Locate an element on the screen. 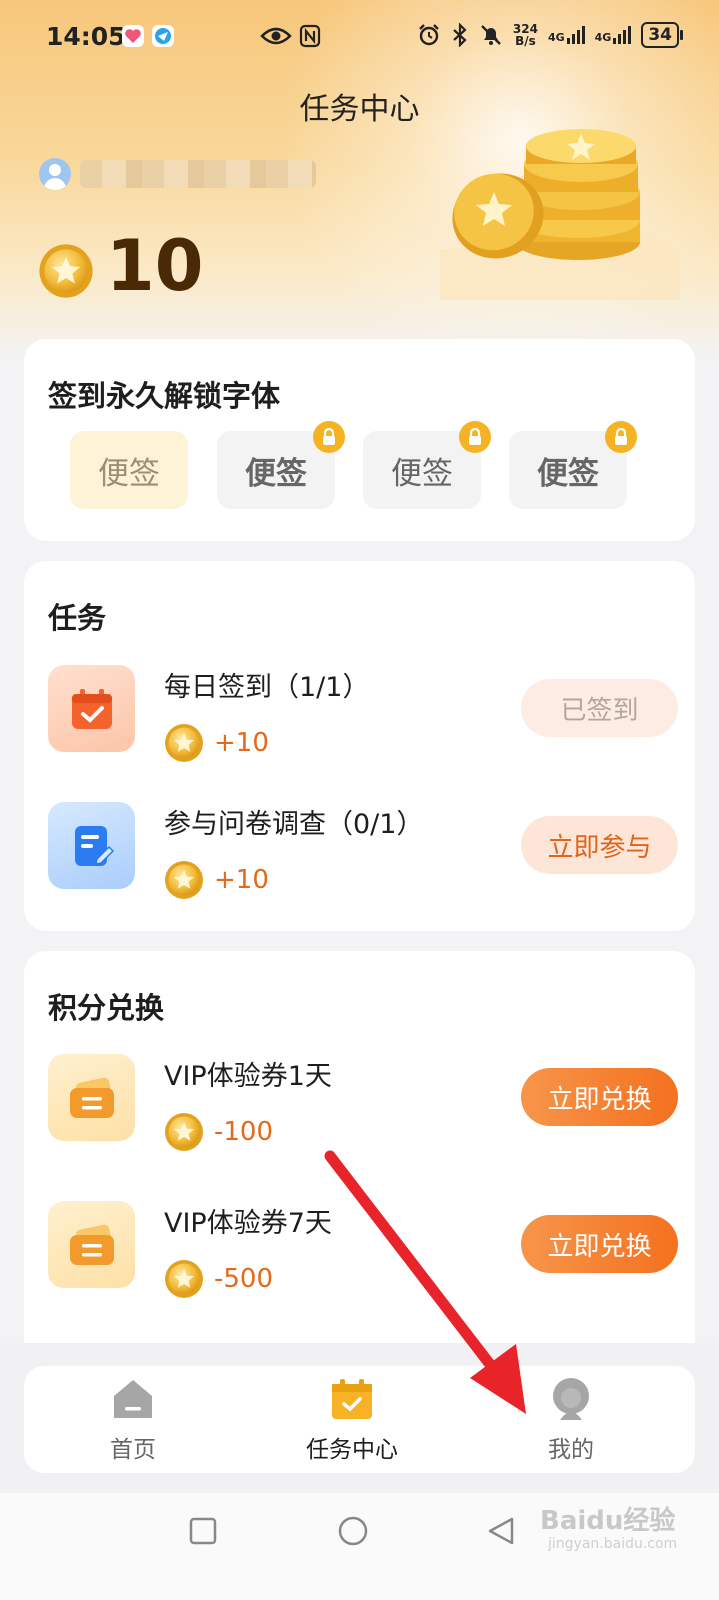  tab-home: 首页 is located at coordinates (133, 1420).